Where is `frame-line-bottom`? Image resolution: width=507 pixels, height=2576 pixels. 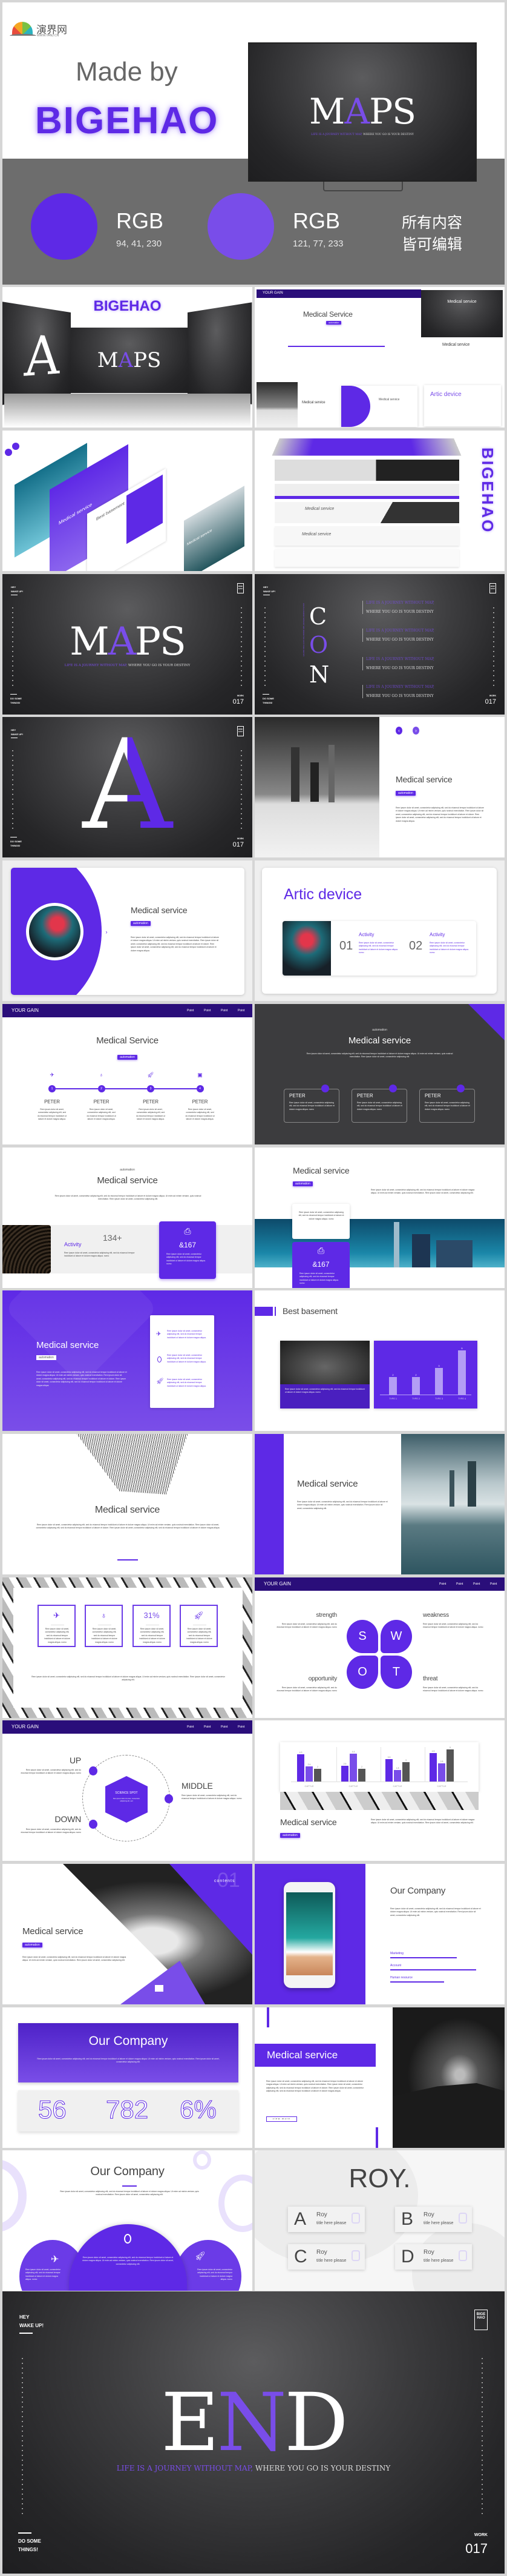
frame-line-bottom is located at coordinates (266, 694).